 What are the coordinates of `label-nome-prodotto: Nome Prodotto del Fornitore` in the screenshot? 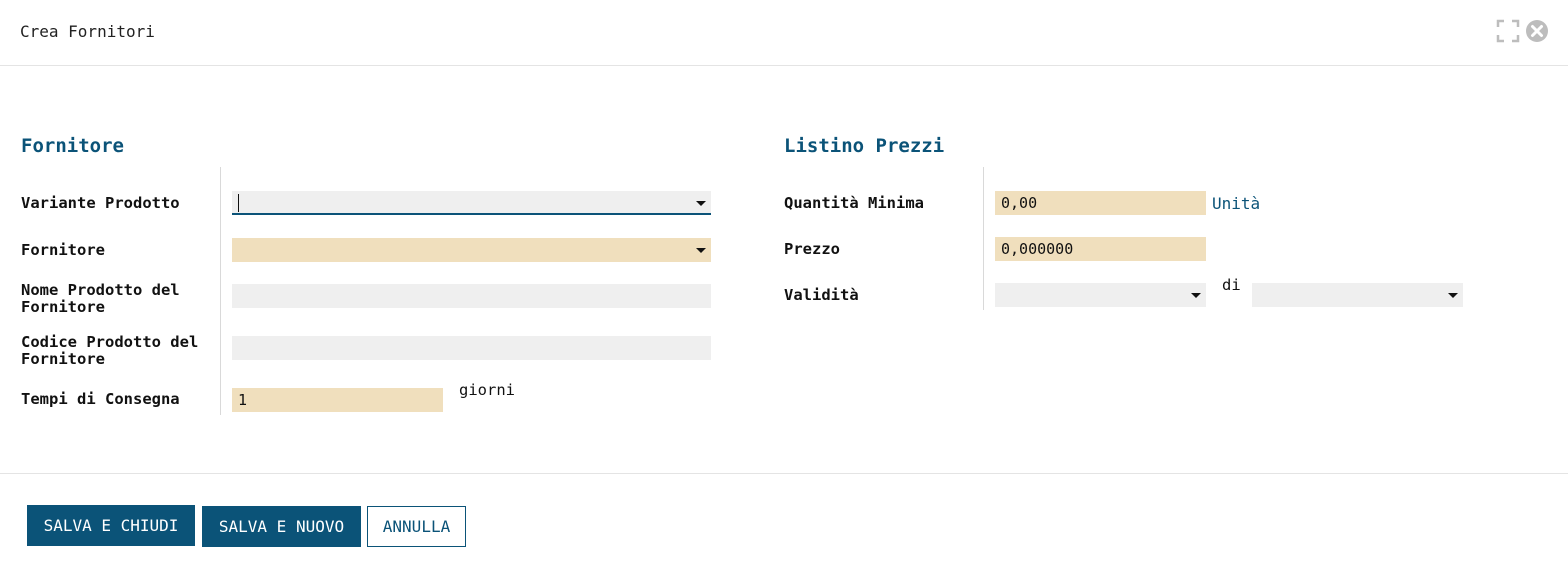 It's located at (100, 298).